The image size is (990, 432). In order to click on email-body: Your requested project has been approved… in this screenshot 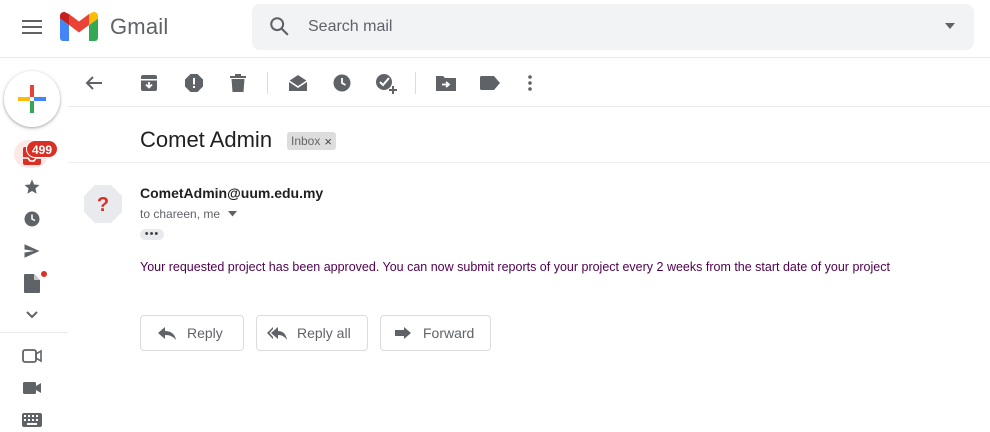, I will do `click(515, 267)`.